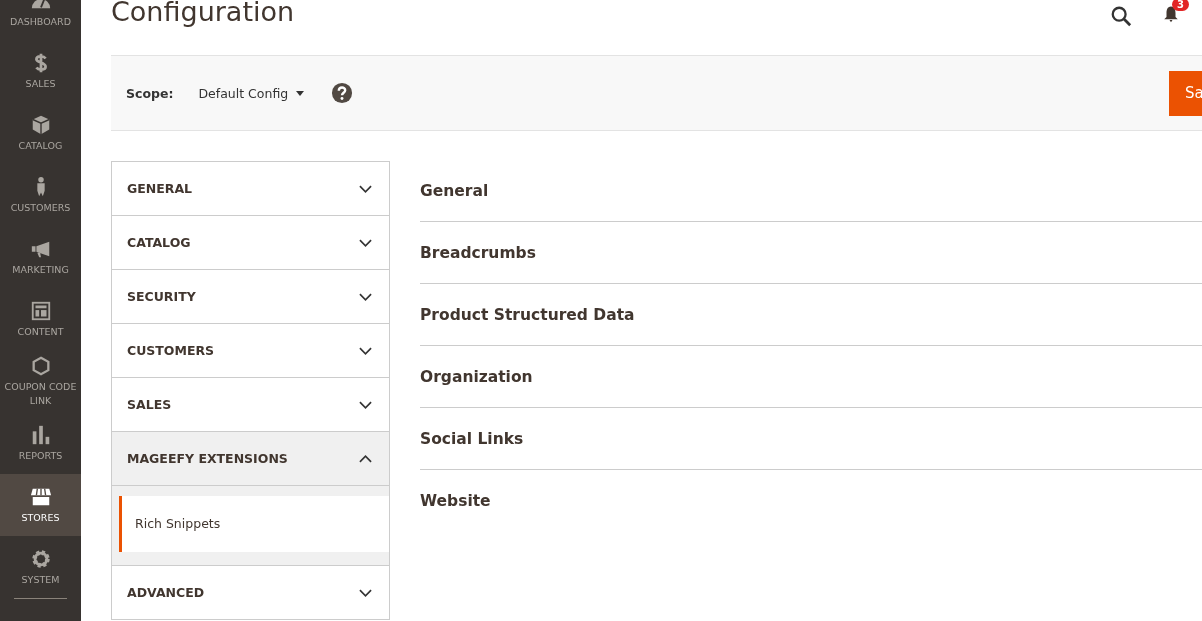 Image resolution: width=1202 pixels, height=621 pixels. I want to click on section-header: Social Links, so click(811, 439).